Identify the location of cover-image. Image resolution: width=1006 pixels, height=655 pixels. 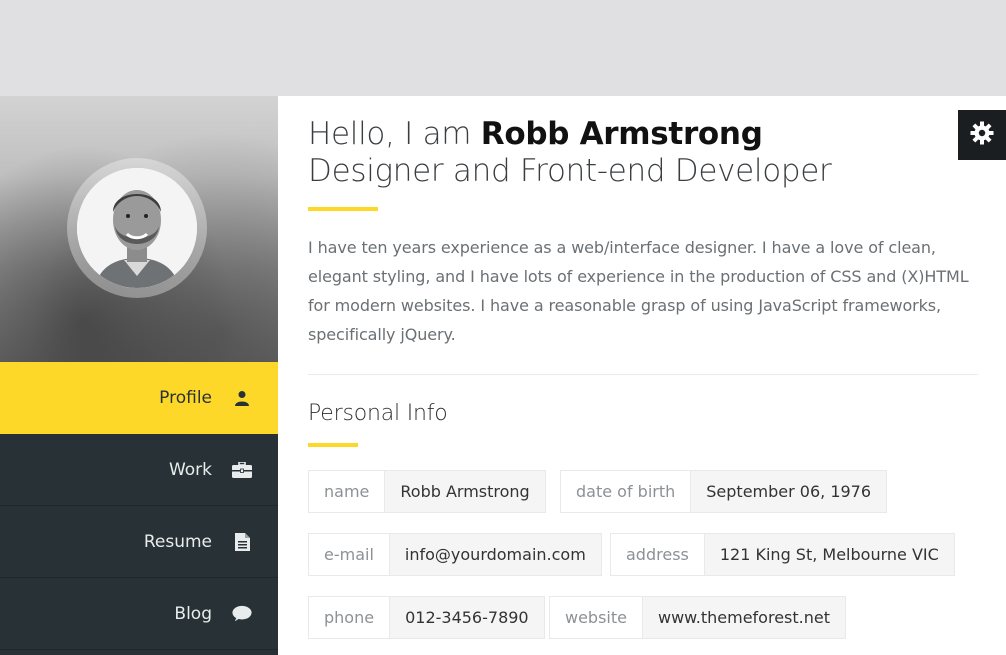
(139, 229).